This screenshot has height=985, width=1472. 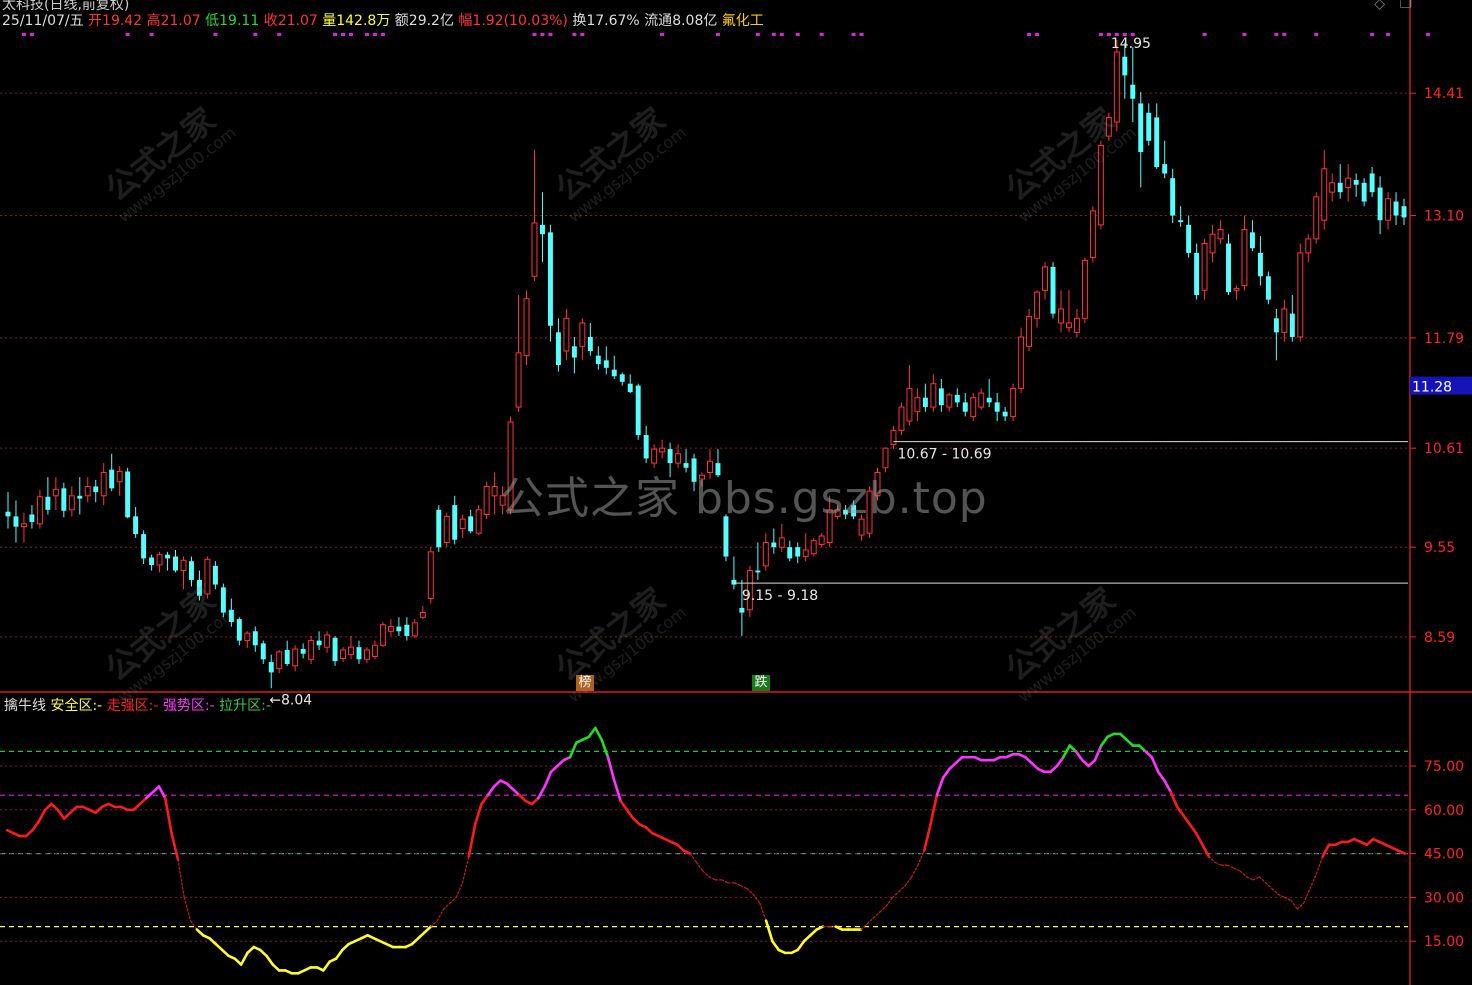 I want to click on open-value: 19.42, so click(x=122, y=21).